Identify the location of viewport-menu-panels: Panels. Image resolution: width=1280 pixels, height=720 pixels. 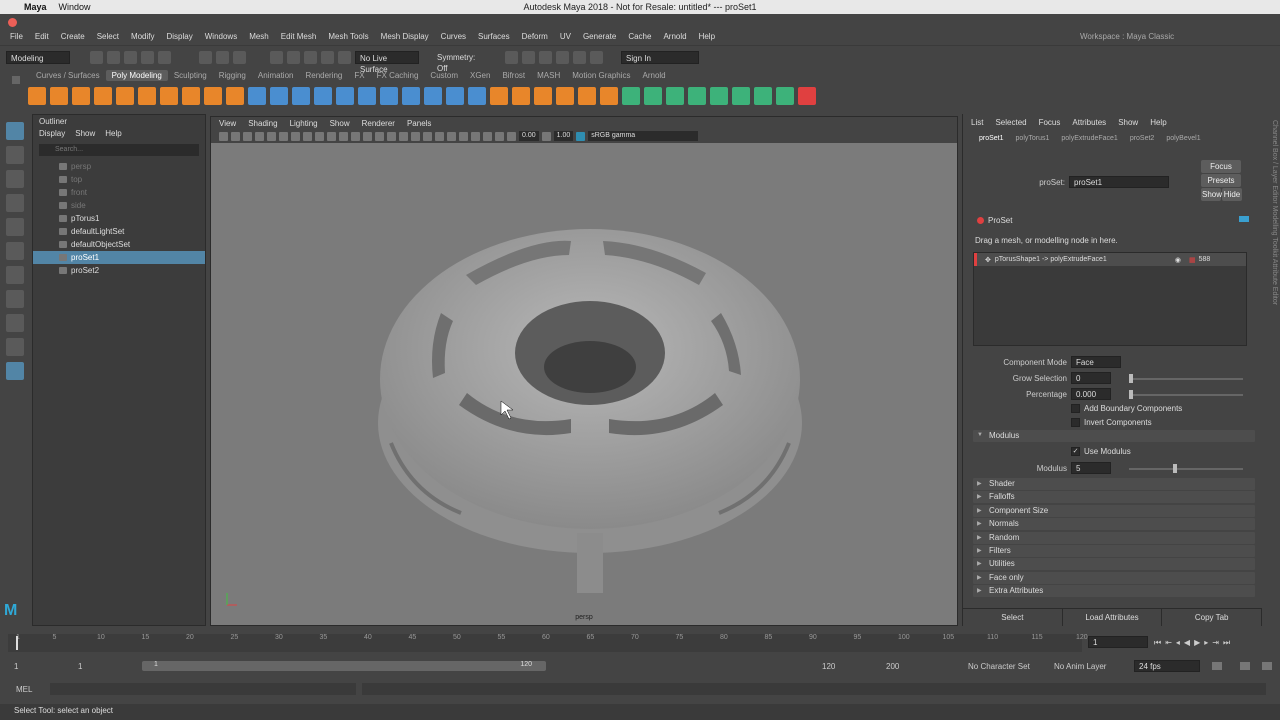
(419, 123).